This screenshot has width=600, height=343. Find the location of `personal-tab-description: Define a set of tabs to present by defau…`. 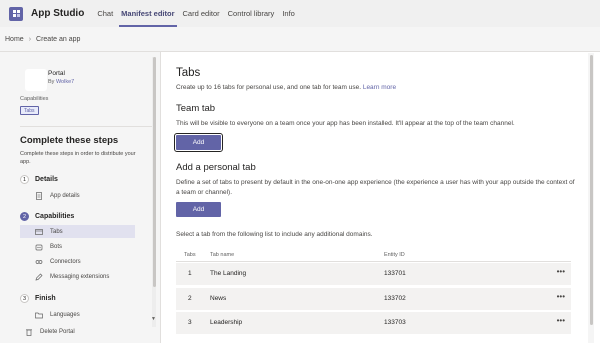

personal-tab-description: Define a set of tabs to present by defau… is located at coordinates (375, 187).